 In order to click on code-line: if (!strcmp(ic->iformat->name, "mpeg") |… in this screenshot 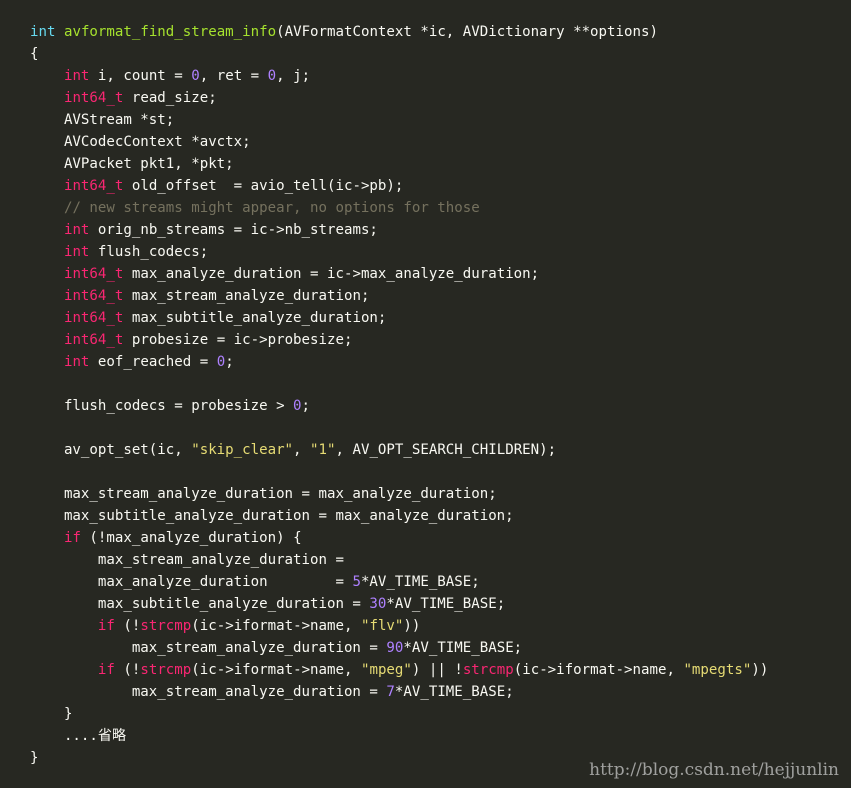, I will do `click(399, 670)`.